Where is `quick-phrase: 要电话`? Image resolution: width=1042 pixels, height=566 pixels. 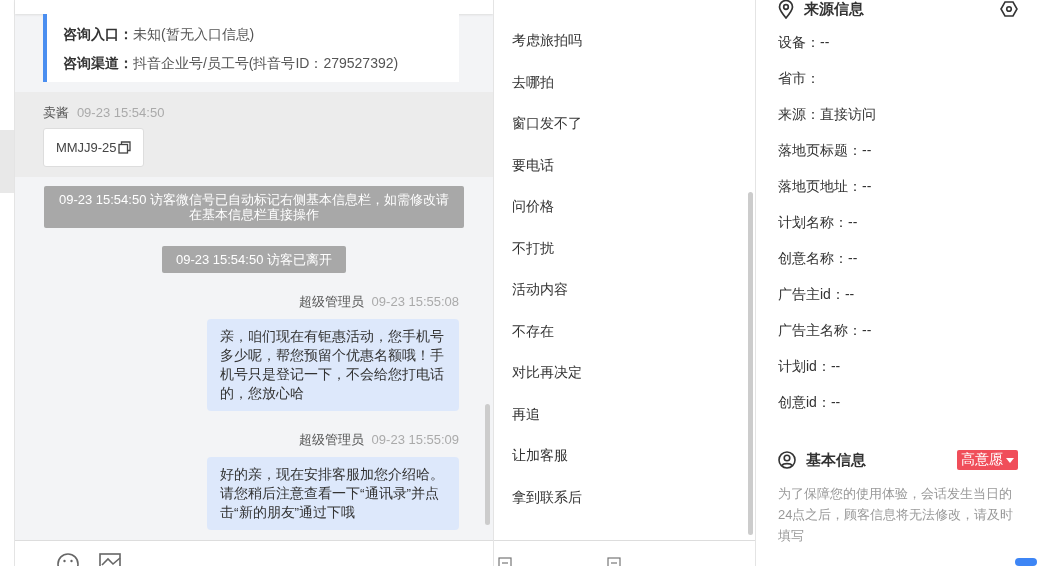 quick-phrase: 要电话 is located at coordinates (524, 175).